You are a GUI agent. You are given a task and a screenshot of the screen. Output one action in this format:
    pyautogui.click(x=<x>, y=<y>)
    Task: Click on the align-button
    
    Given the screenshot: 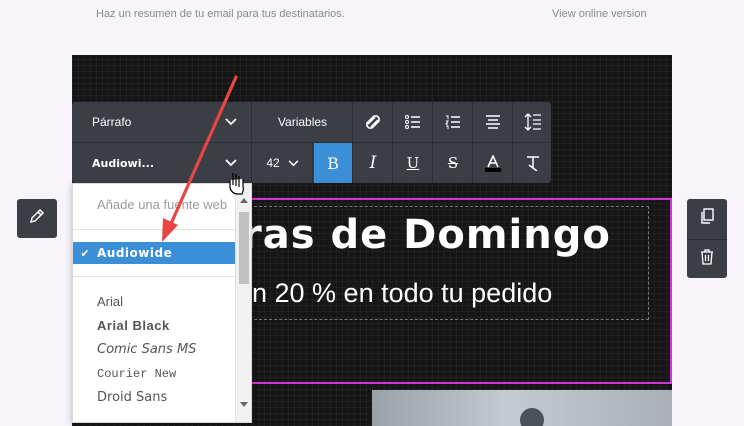 What is the action you would take?
    pyautogui.click(x=493, y=122)
    